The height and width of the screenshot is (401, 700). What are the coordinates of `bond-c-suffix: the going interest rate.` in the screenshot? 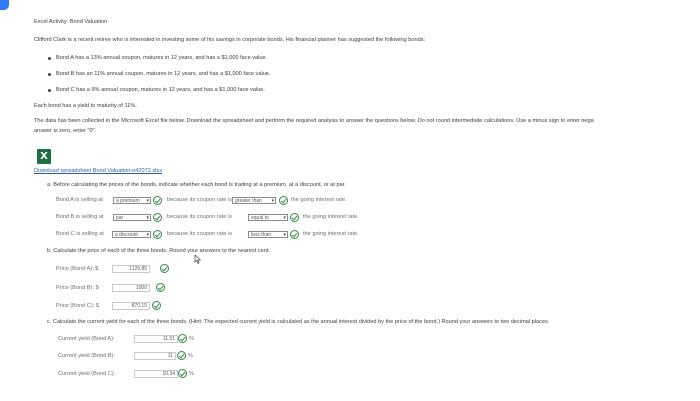 It's located at (331, 234).